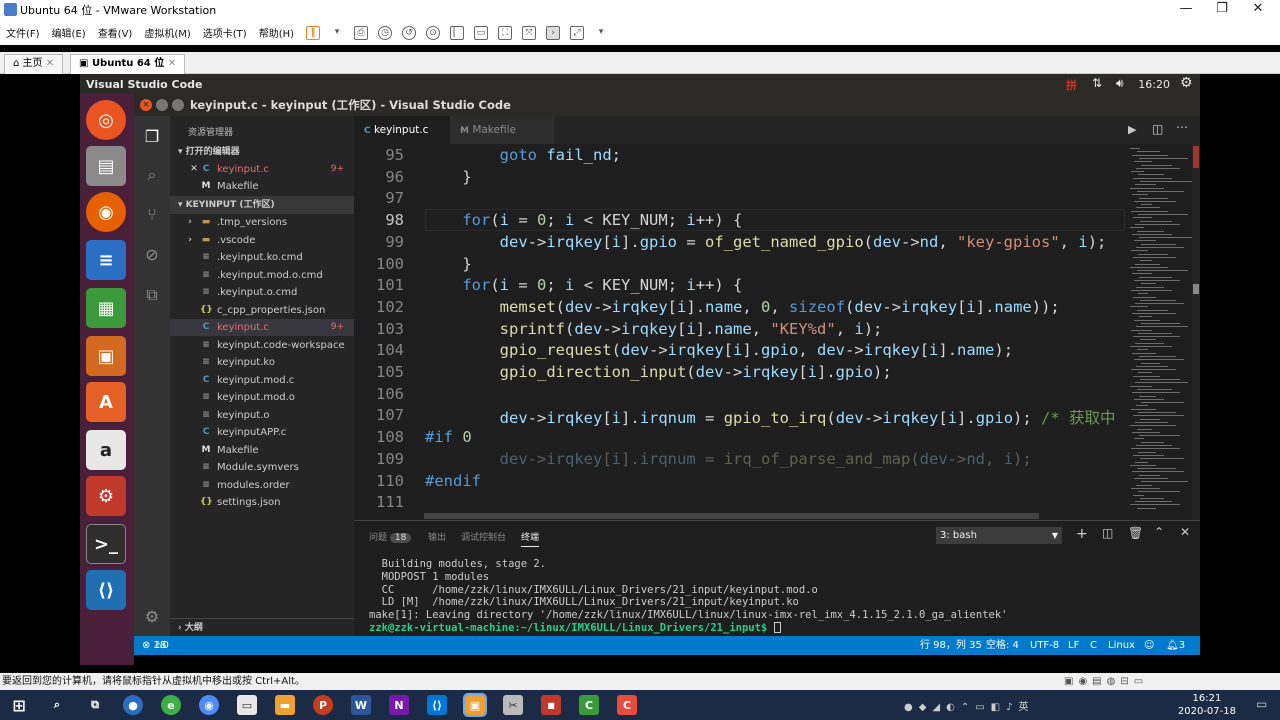 The width and height of the screenshot is (1280, 720). I want to click on split-editor-icon: ◫, so click(1157, 129).